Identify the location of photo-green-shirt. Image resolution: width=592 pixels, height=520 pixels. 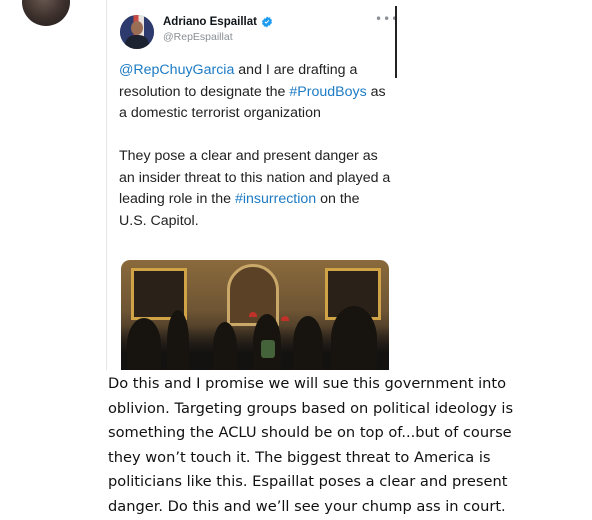
(268, 349).